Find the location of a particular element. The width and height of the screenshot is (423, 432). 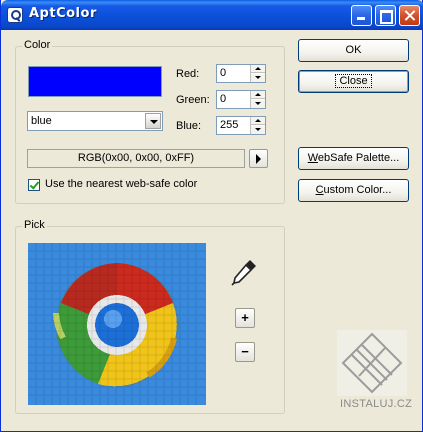

preview-ring is located at coordinates (116, 325).